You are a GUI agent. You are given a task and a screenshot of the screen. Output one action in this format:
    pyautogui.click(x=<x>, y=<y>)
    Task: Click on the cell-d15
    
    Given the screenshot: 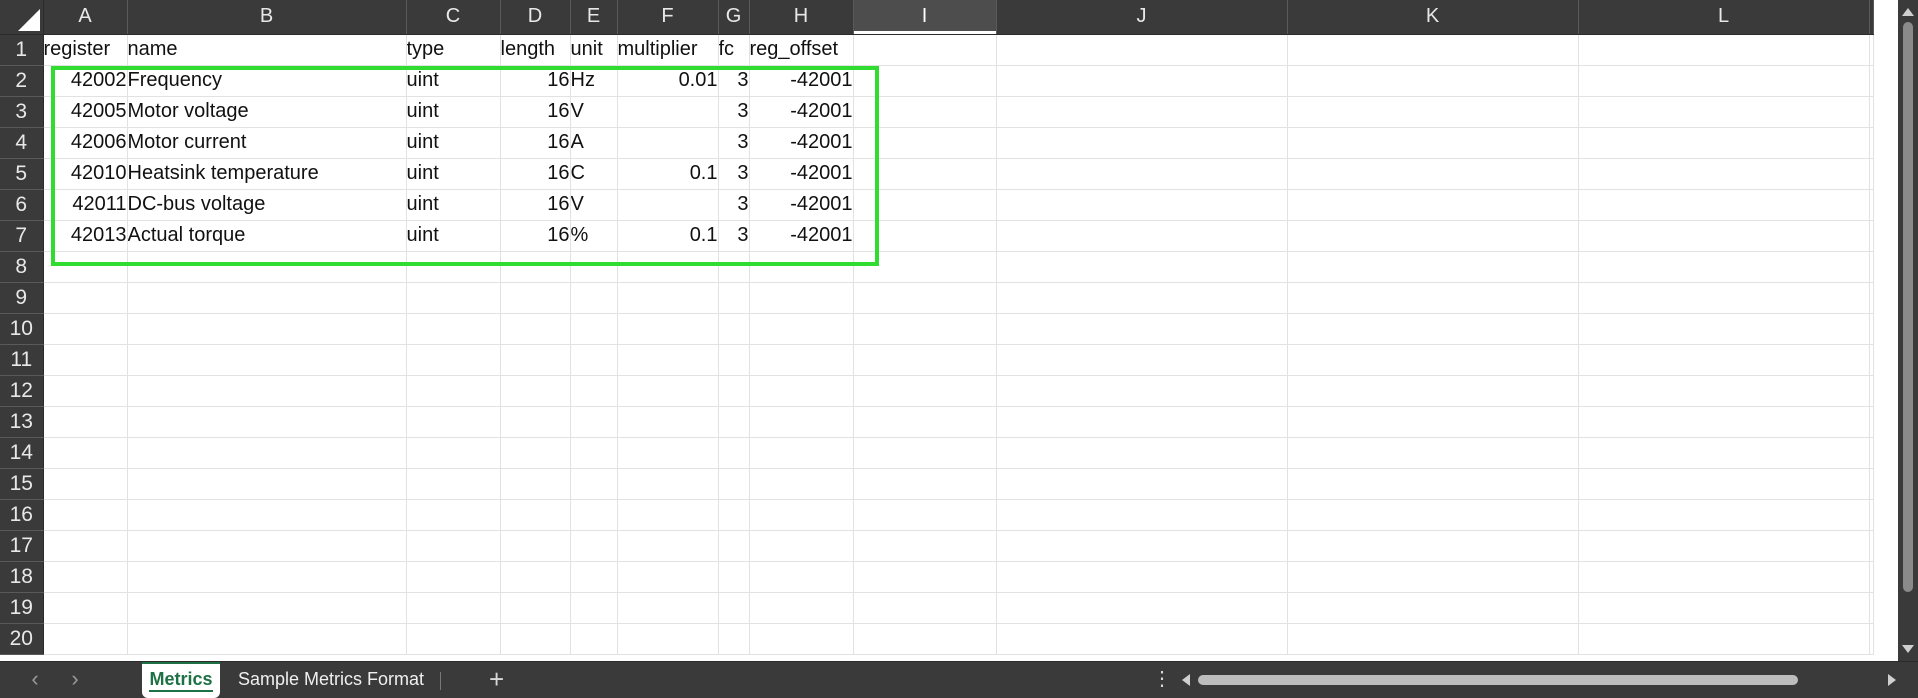 What is the action you would take?
    pyautogui.click(x=535, y=484)
    